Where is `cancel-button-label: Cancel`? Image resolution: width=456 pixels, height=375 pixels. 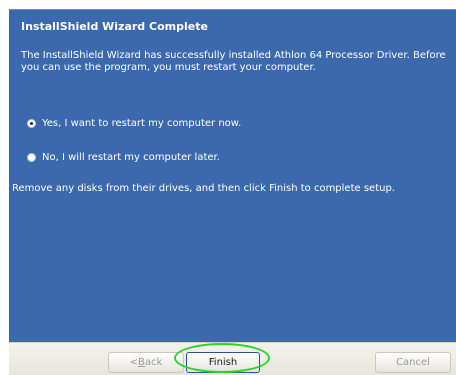 cancel-button-label: Cancel is located at coordinates (413, 362).